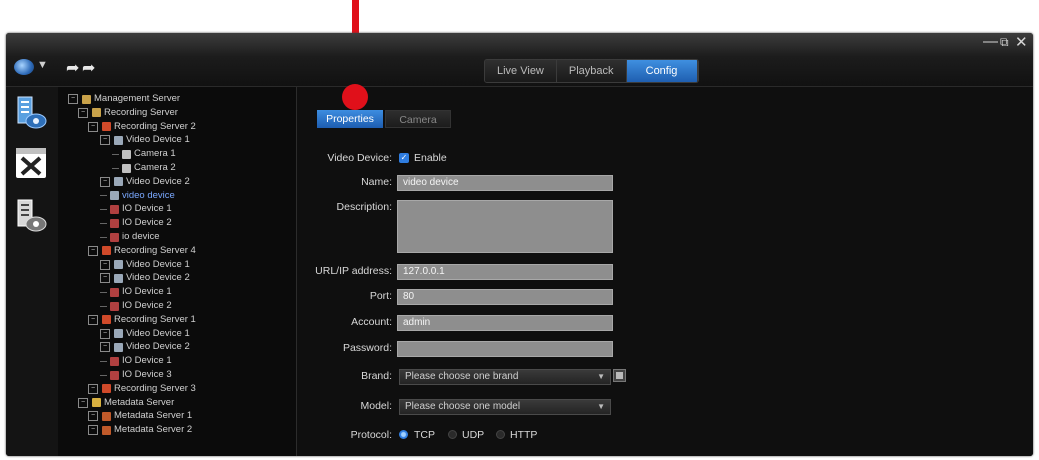  I want to click on tree-item: − Recording Server 1, so click(142, 320).